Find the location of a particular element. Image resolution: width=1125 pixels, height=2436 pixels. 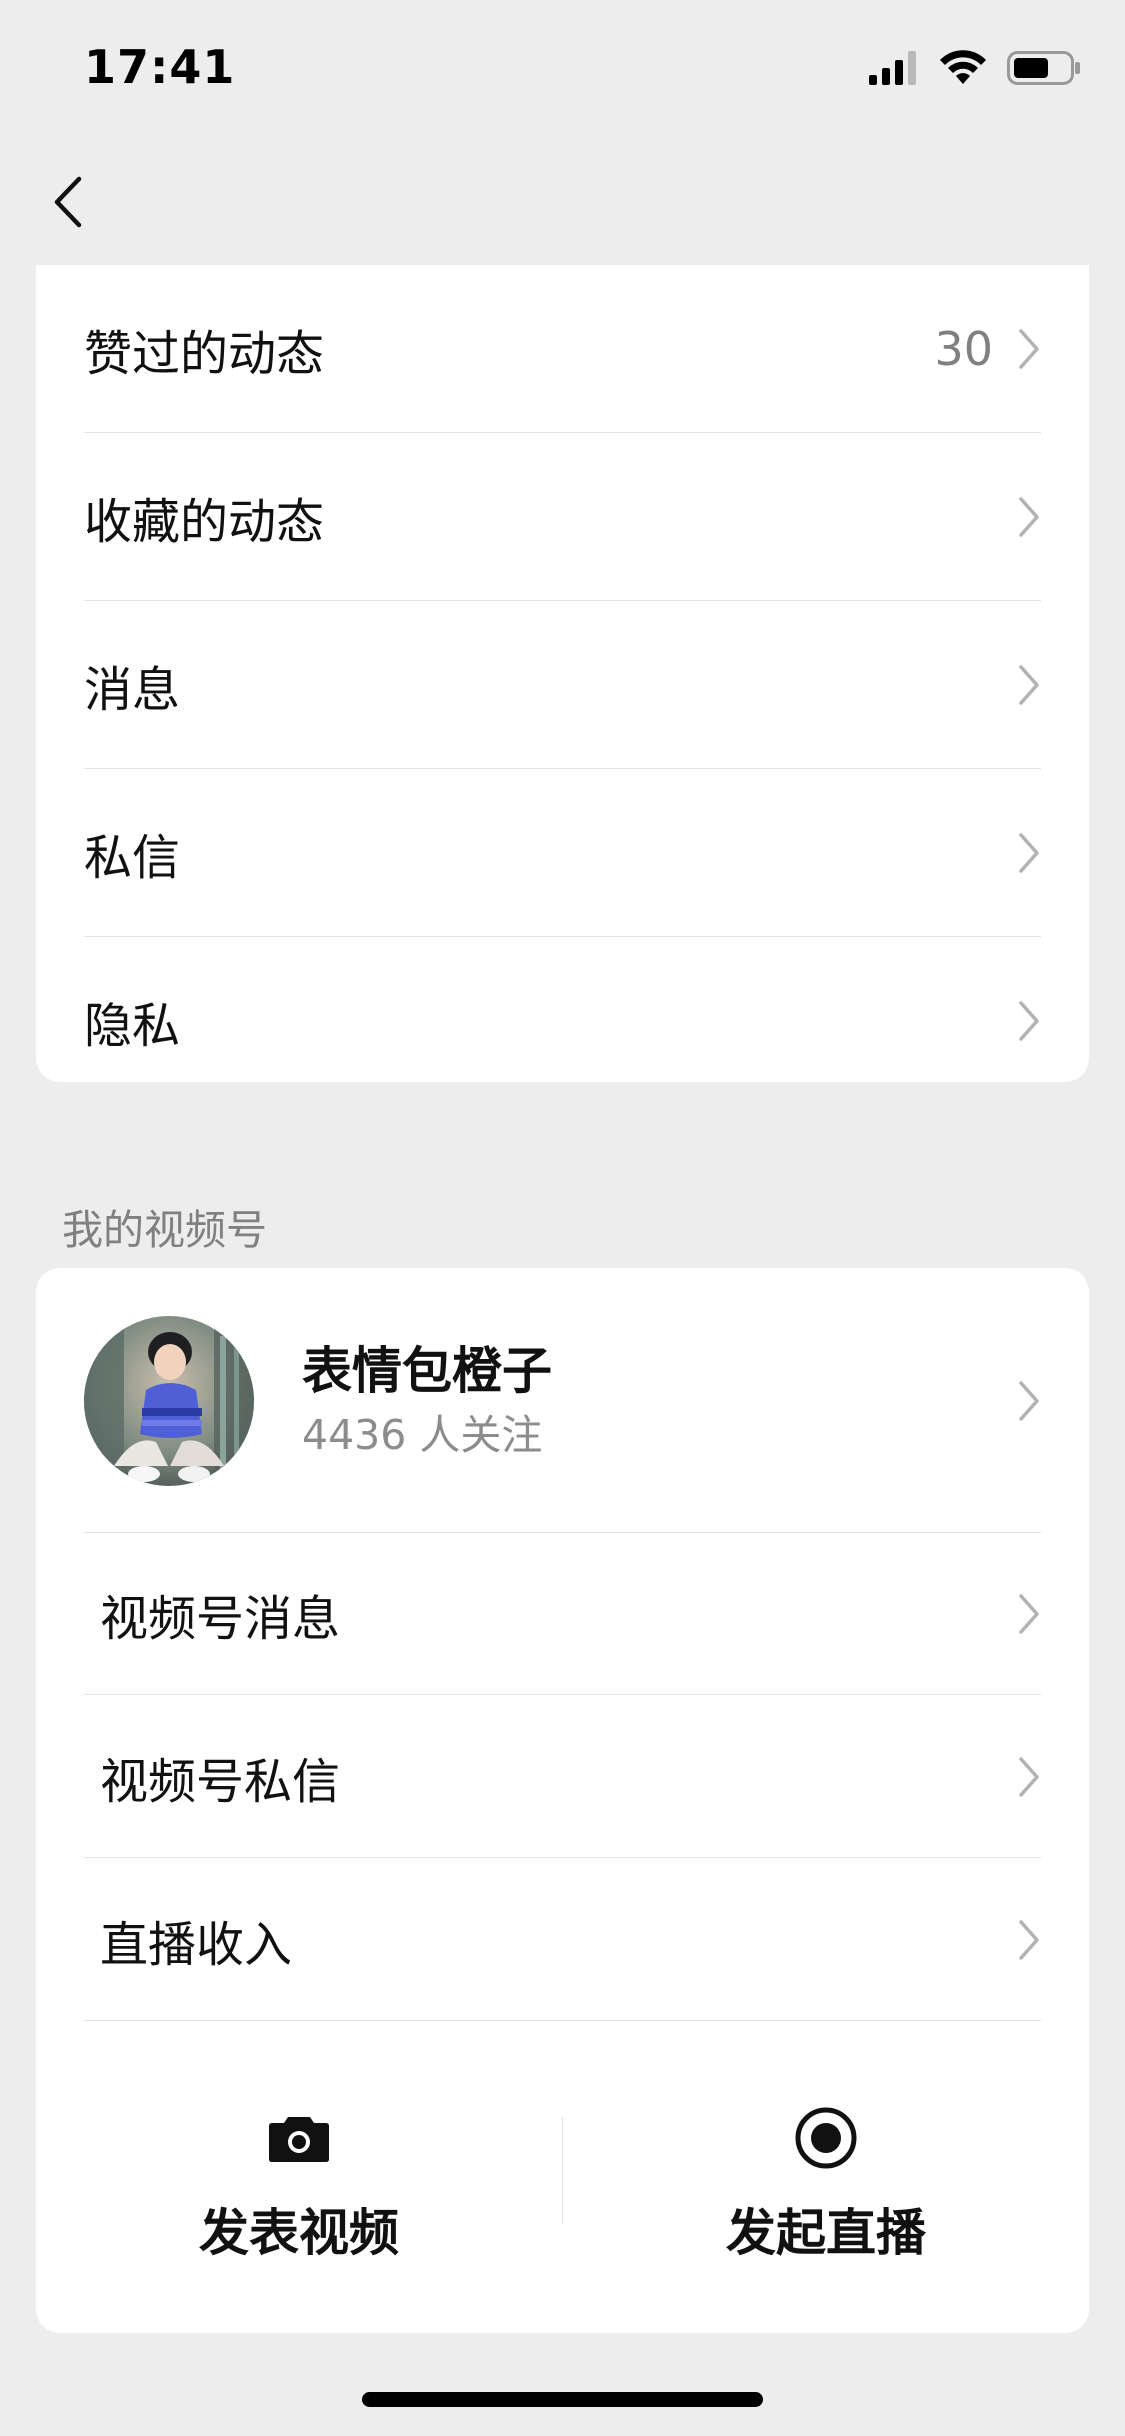

wifi-icon is located at coordinates (963, 67).